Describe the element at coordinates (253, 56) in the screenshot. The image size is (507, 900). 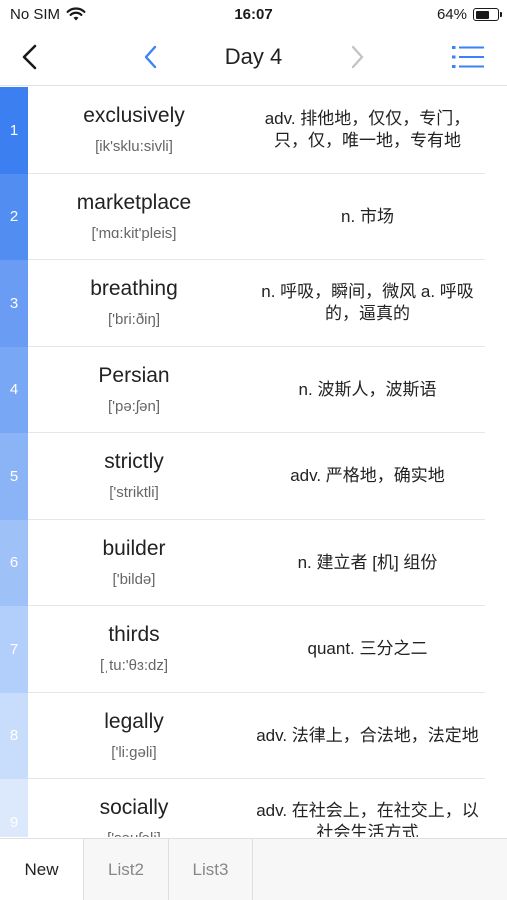
I see `page-title: Day 4` at that location.